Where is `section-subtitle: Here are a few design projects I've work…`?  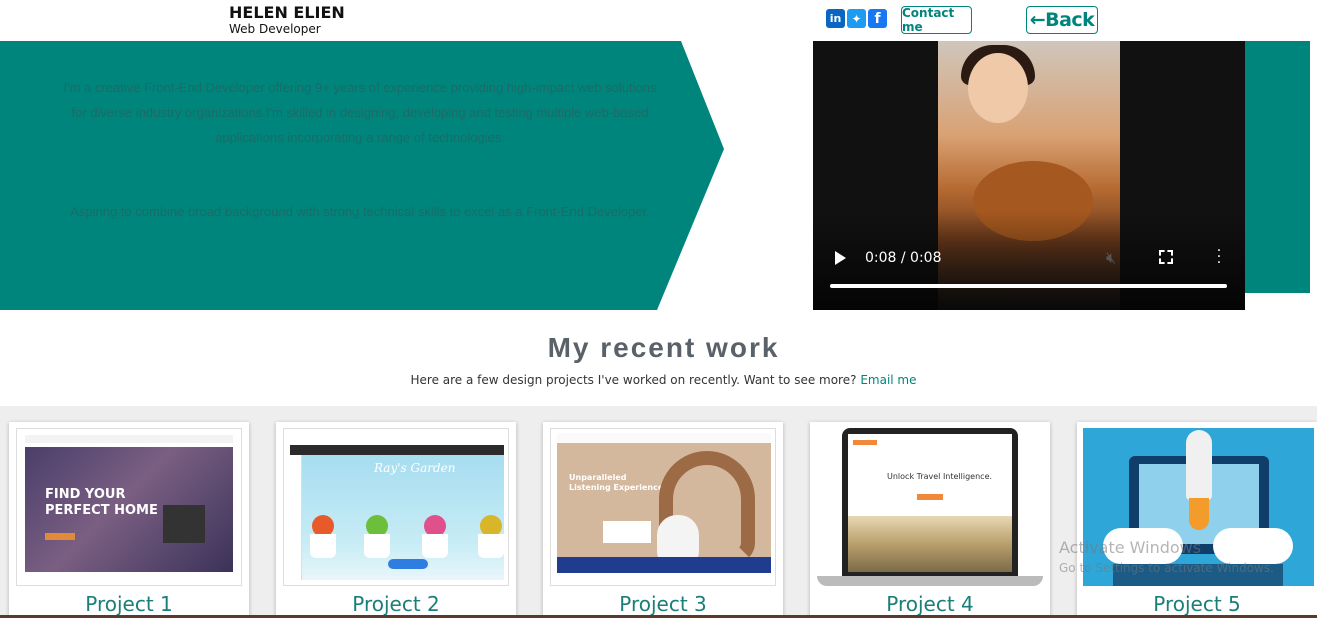
section-subtitle: Here are a few design projects I've work… is located at coordinates (658, 380).